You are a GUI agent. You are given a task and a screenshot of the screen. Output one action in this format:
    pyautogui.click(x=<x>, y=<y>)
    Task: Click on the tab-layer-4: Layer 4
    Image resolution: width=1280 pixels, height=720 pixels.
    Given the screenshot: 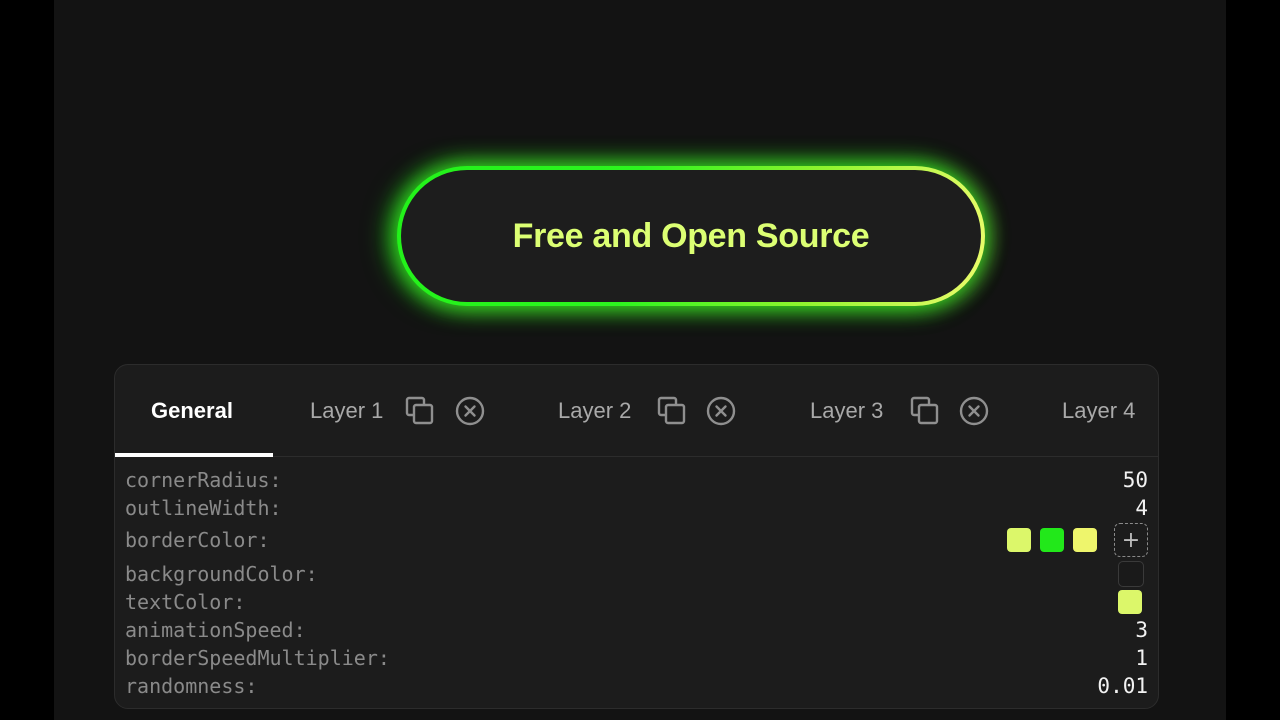 What is the action you would take?
    pyautogui.click(x=1098, y=410)
    